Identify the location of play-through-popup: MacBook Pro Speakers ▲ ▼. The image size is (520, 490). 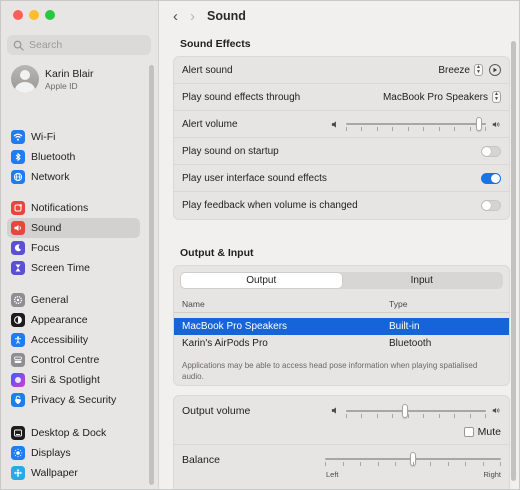
(442, 97).